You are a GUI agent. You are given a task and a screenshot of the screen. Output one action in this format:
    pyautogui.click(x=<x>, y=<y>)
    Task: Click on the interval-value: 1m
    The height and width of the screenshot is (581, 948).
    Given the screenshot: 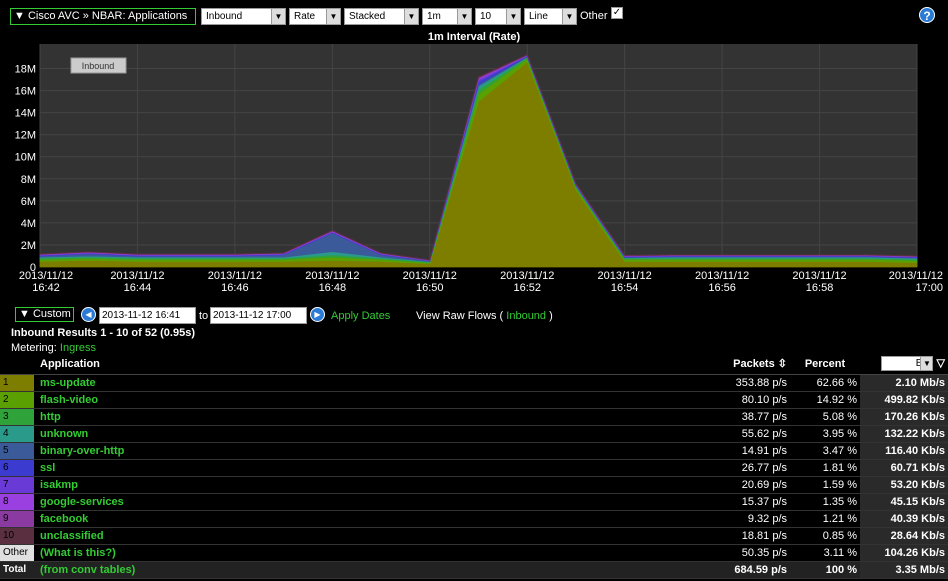 What is the action you would take?
    pyautogui.click(x=434, y=16)
    